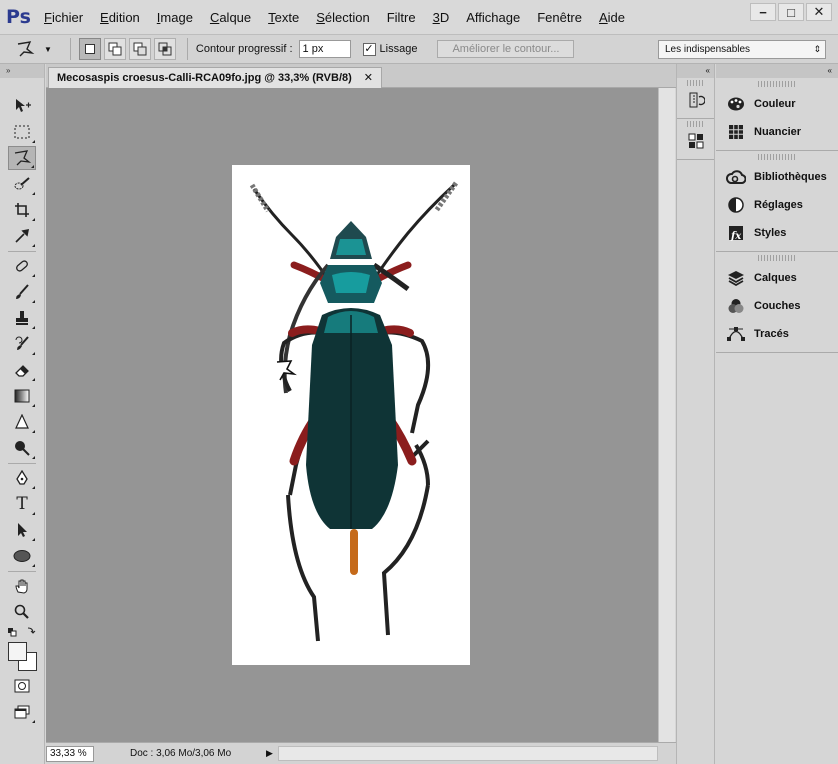  I want to click on new-selection-button, so click(89, 49).